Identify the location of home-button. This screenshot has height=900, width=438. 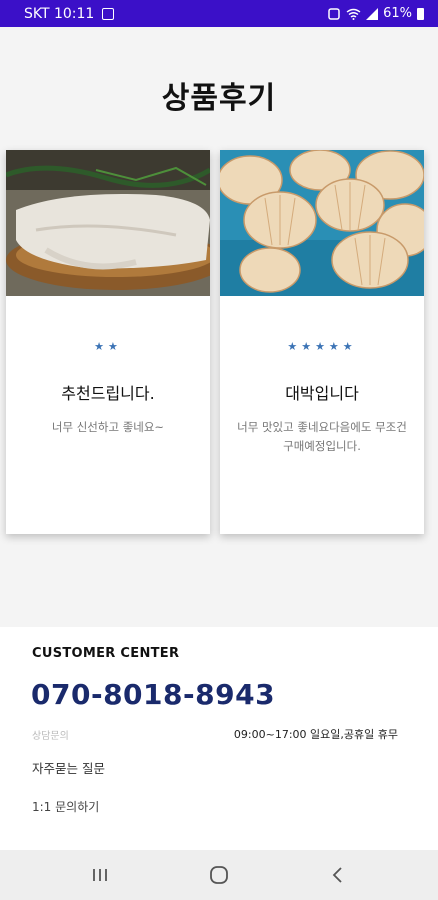
(219, 875).